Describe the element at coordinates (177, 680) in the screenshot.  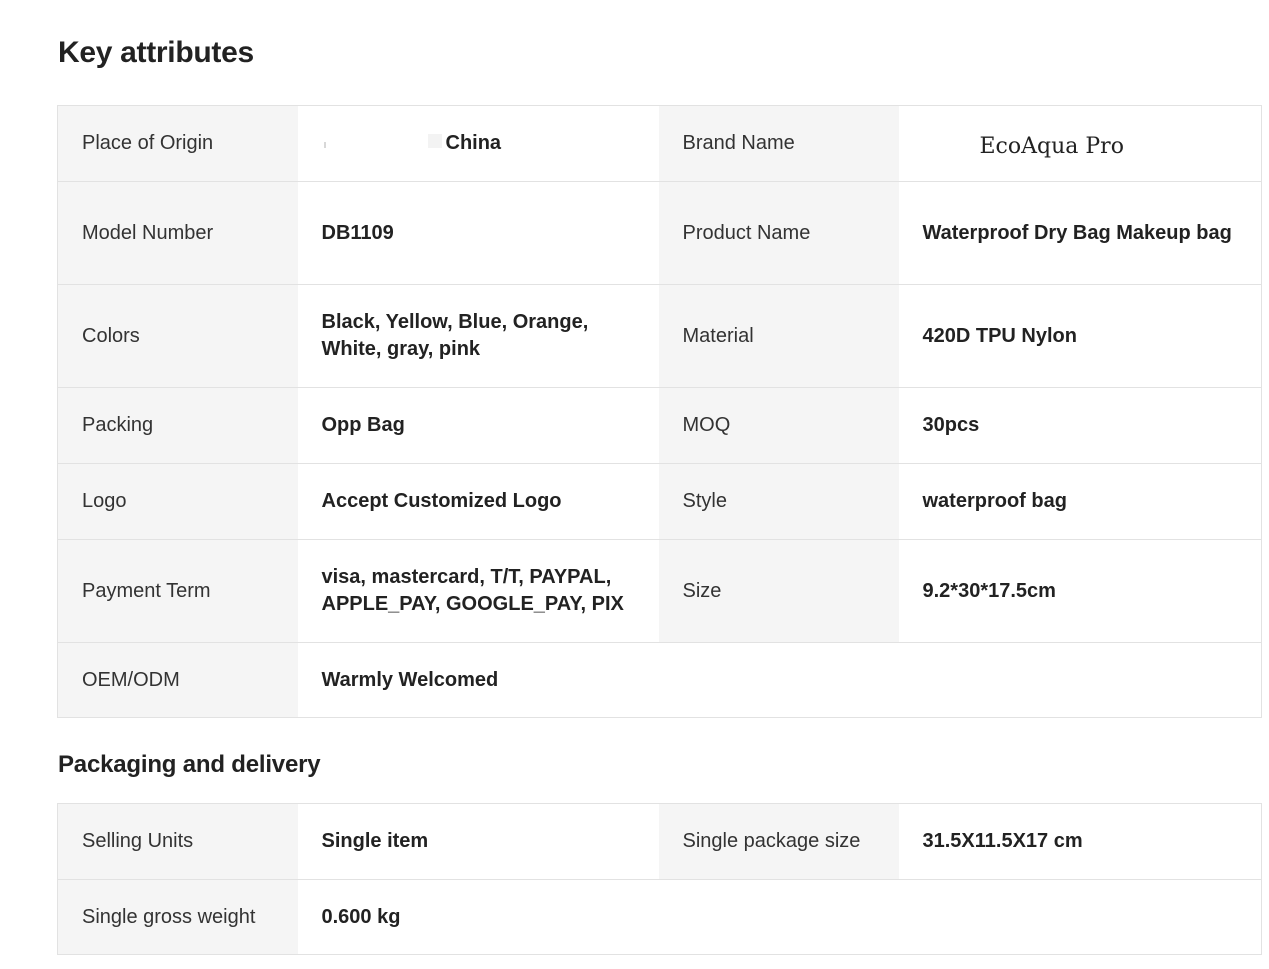
I see `attribute-label: OEM/ODM` at that location.